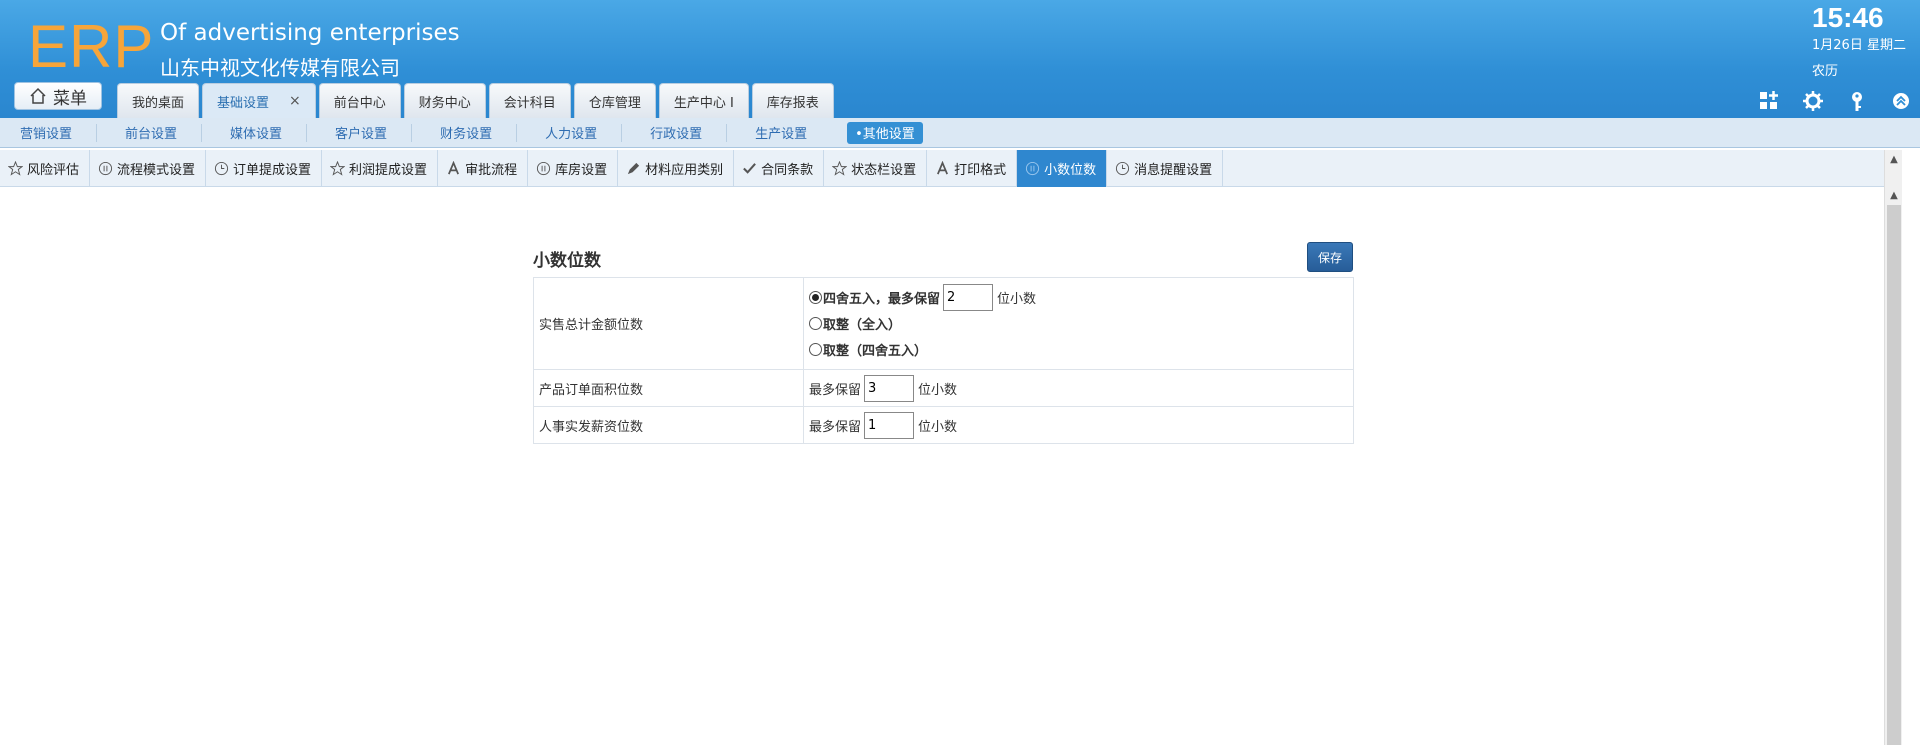 The height and width of the screenshot is (745, 1920). I want to click on lunar-calendar: 农历, so click(1825, 69).